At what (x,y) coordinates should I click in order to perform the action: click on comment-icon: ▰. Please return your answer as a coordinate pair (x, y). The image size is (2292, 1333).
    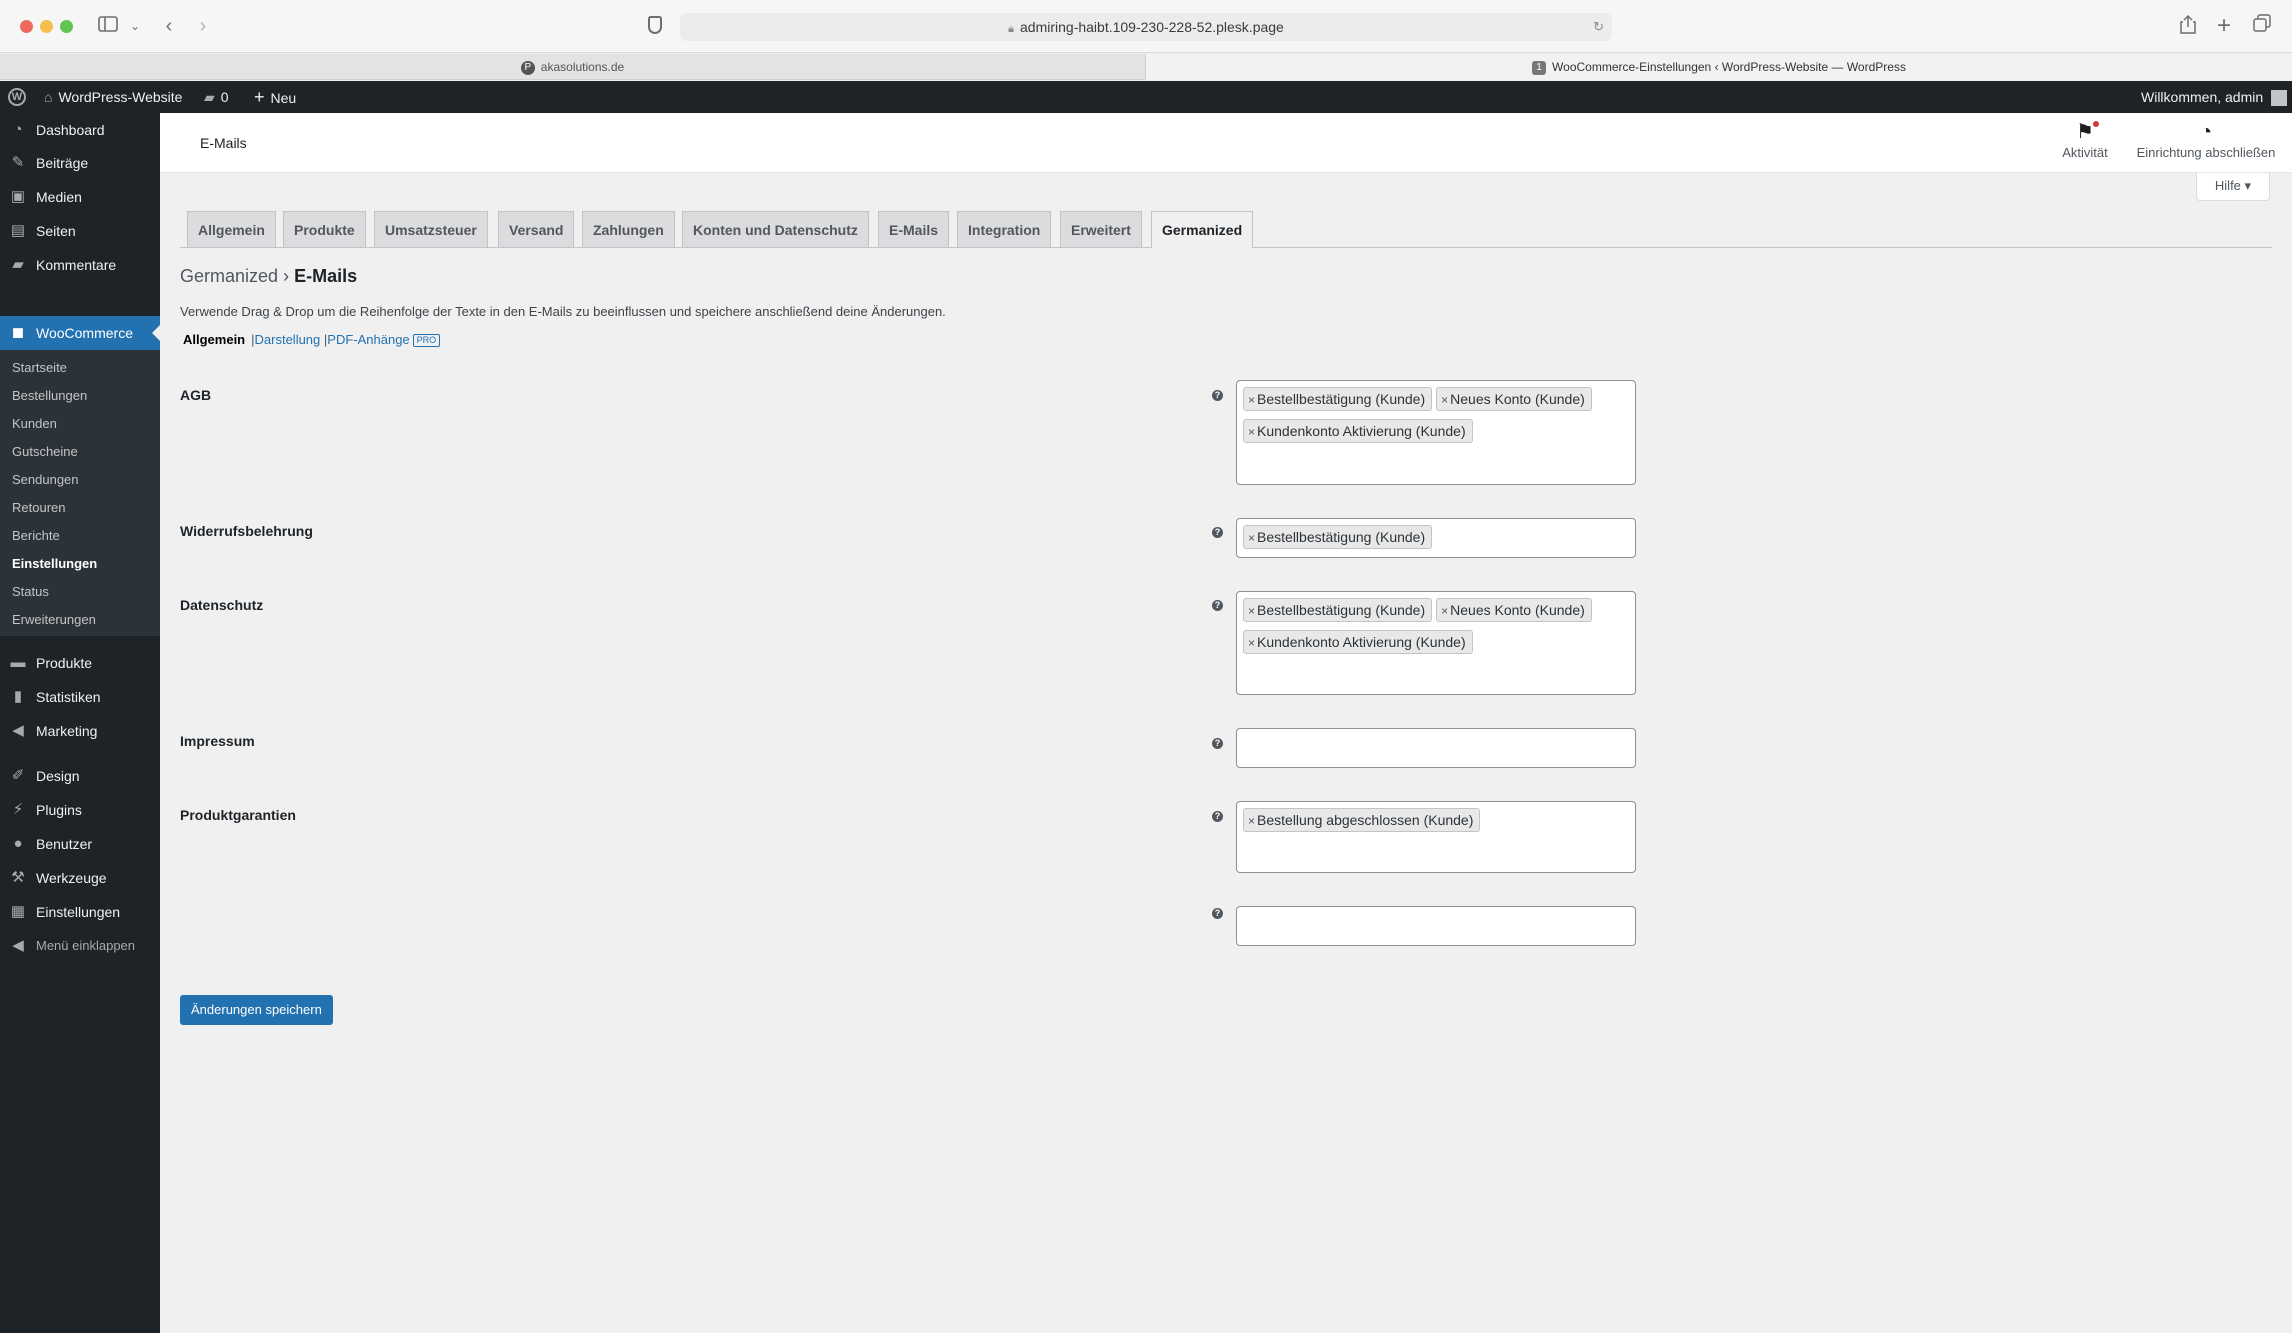
    Looking at the image, I should click on (209, 97).